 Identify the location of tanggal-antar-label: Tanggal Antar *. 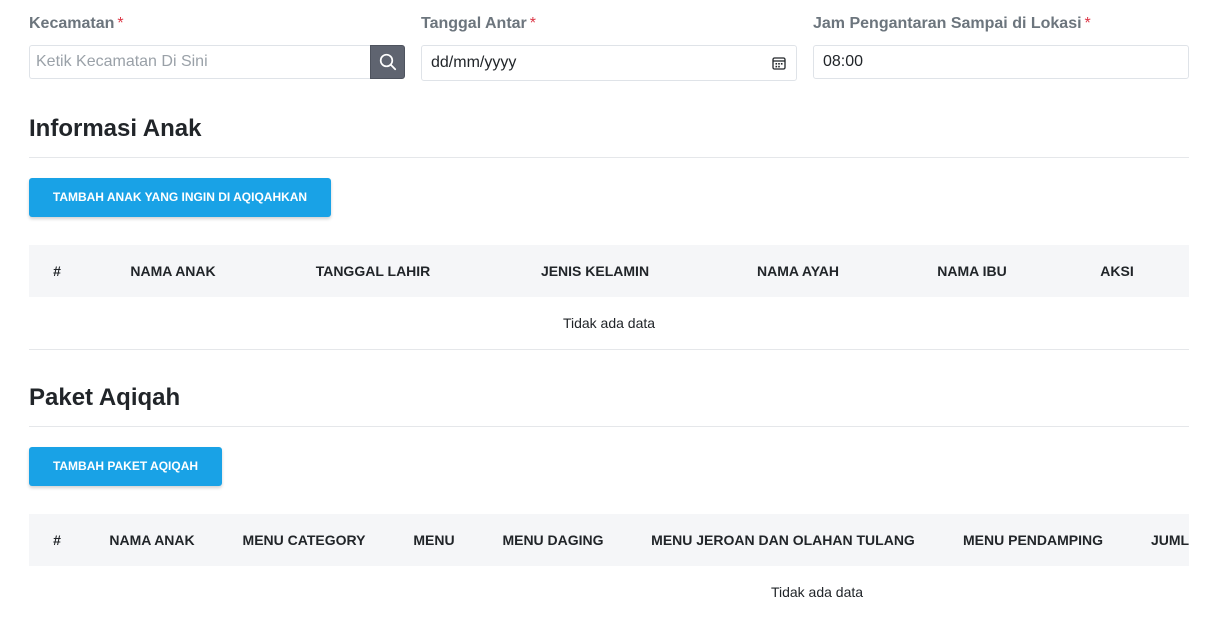
(479, 23).